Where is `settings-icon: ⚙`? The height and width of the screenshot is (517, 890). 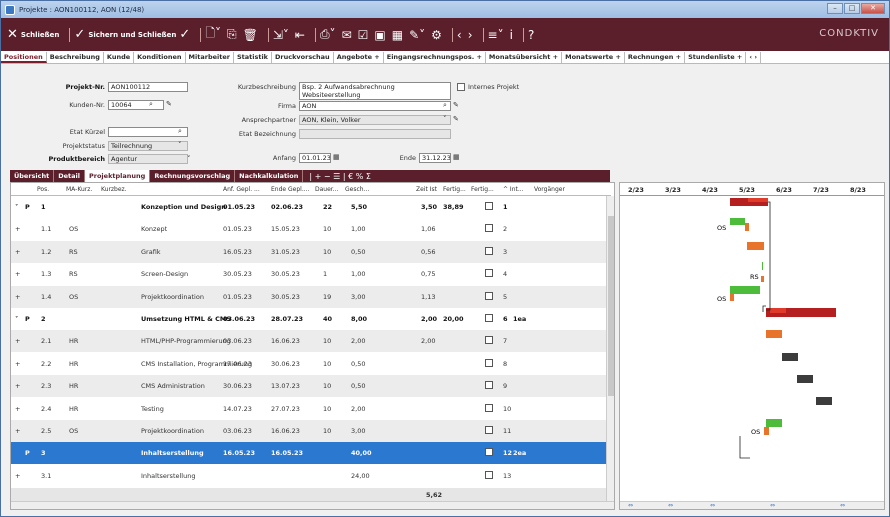 settings-icon: ⚙ is located at coordinates (436, 35).